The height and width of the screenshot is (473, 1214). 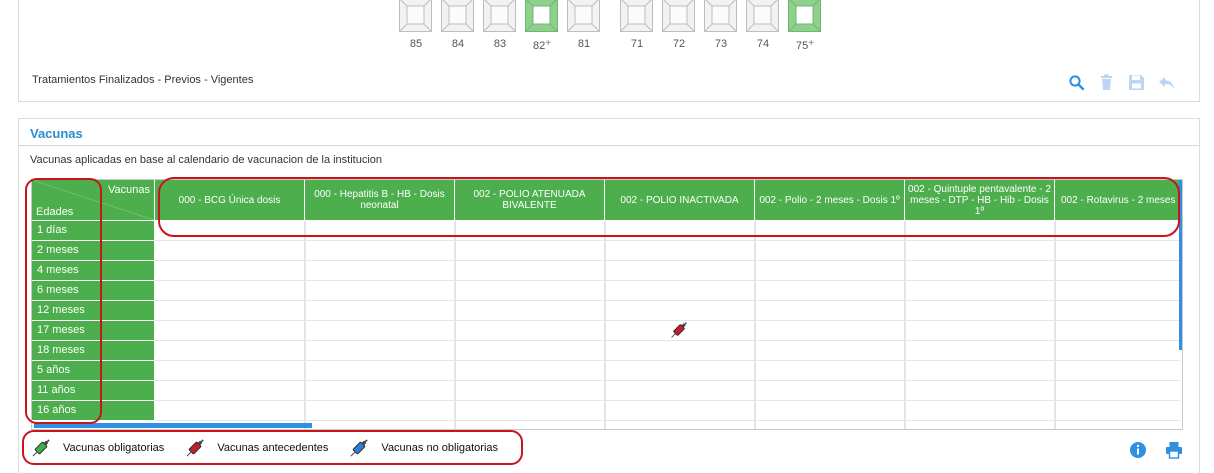 I want to click on tooth-number-text: 84, so click(x=458, y=44).